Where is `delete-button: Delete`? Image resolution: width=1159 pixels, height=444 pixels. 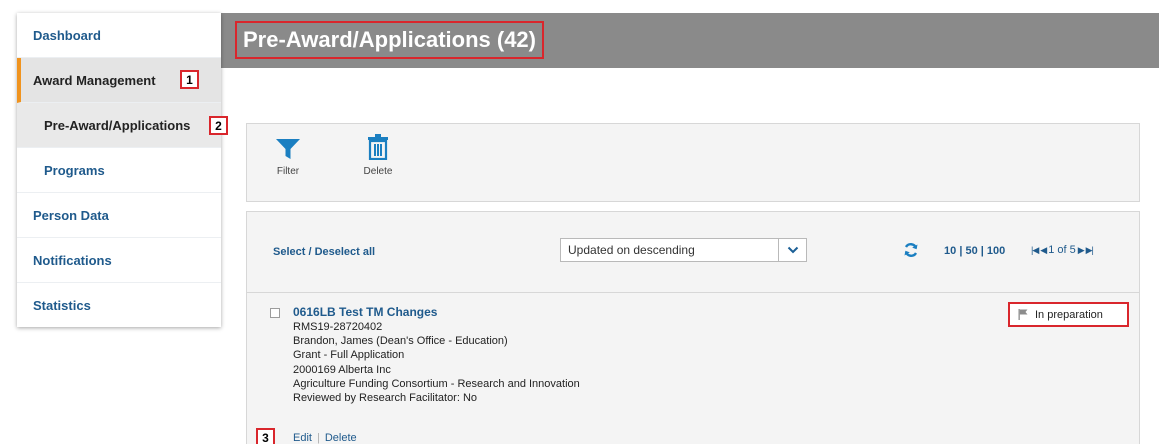 delete-button: Delete is located at coordinates (378, 155).